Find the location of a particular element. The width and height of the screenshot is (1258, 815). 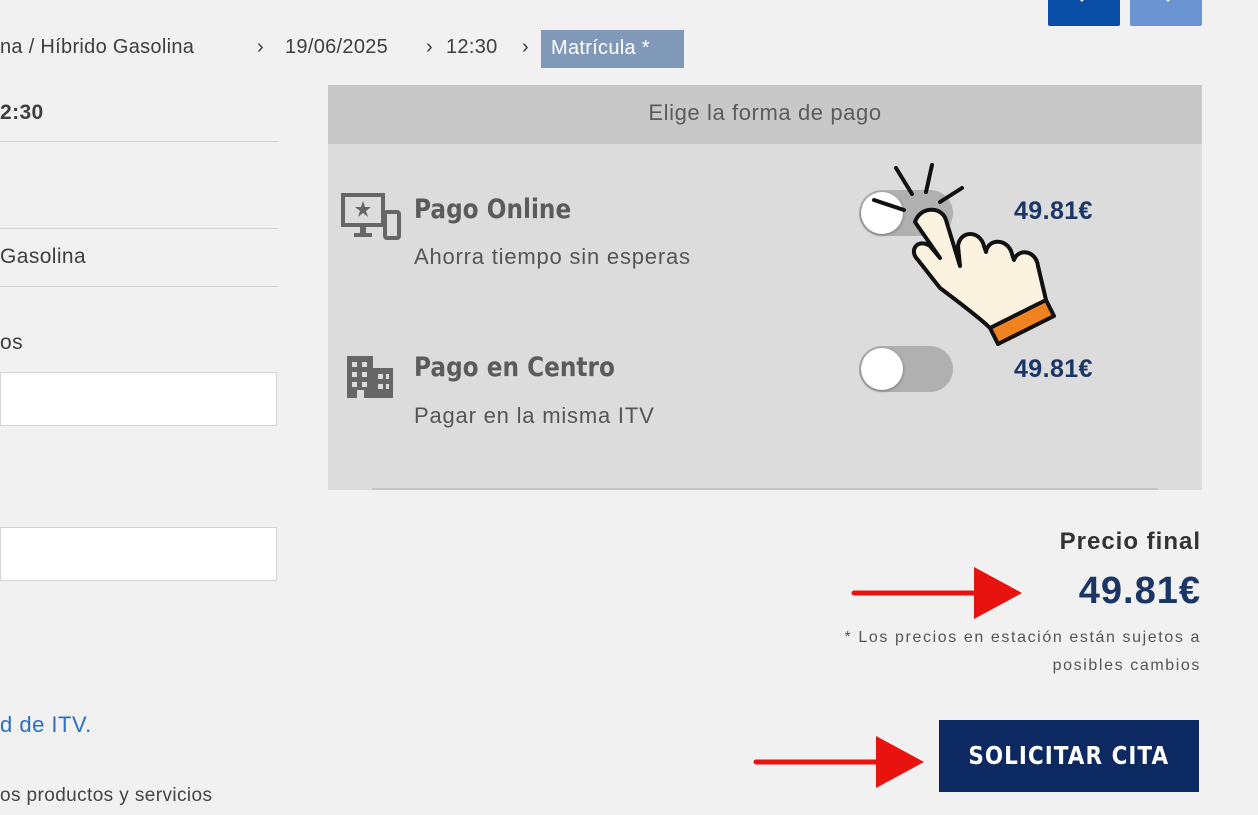

previous-button is located at coordinates (1084, 13).